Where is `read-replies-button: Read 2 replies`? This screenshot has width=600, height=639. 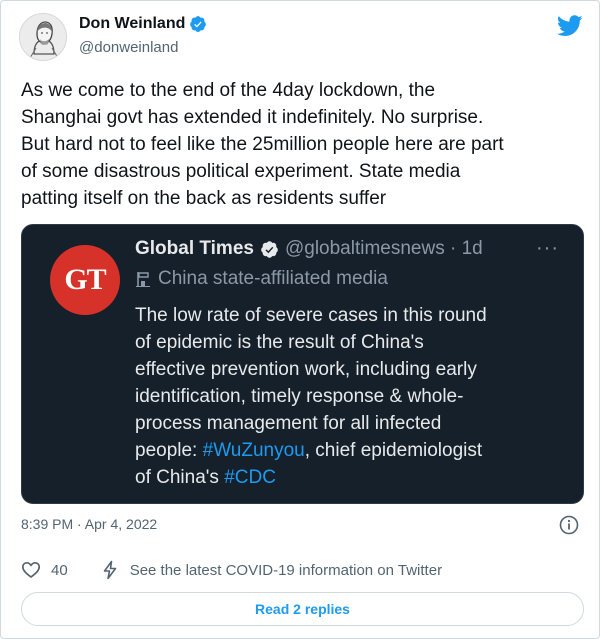
read-replies-button: Read 2 replies is located at coordinates (302, 609).